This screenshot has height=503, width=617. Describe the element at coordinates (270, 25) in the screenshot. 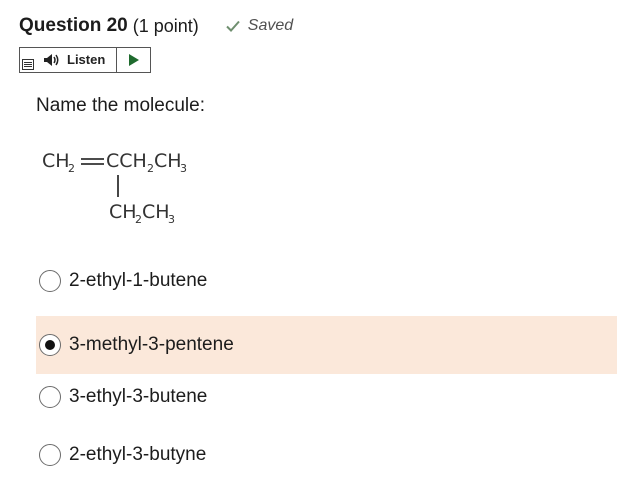

I see `saved-label: Saved` at that location.